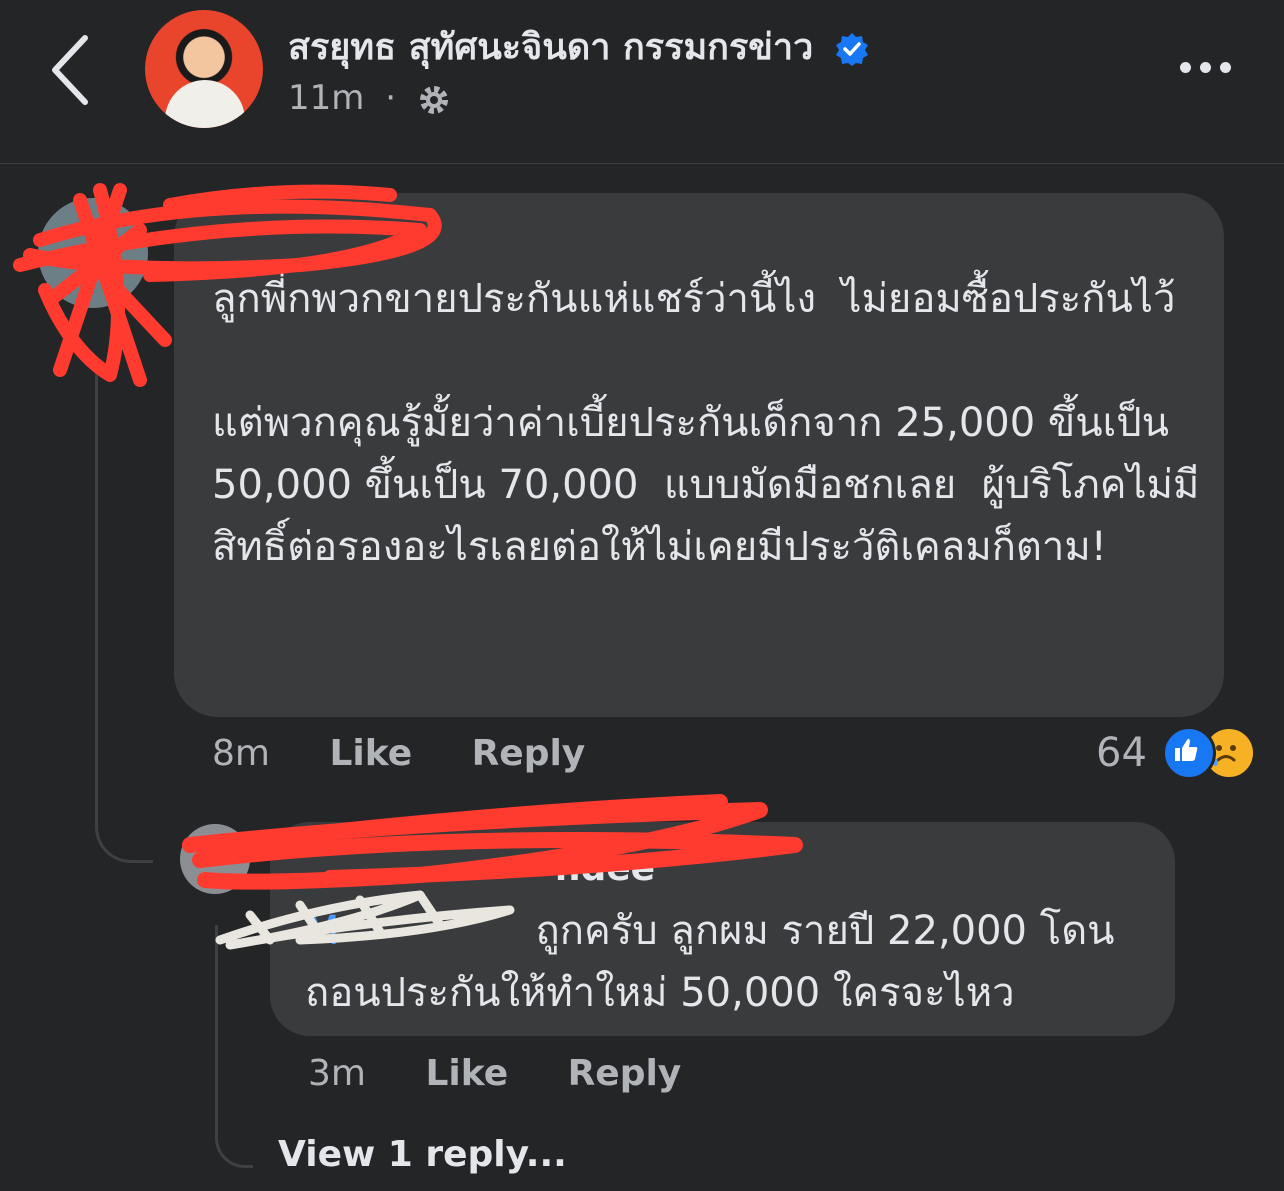  I want to click on reply-like-button: Like, so click(466, 1073).